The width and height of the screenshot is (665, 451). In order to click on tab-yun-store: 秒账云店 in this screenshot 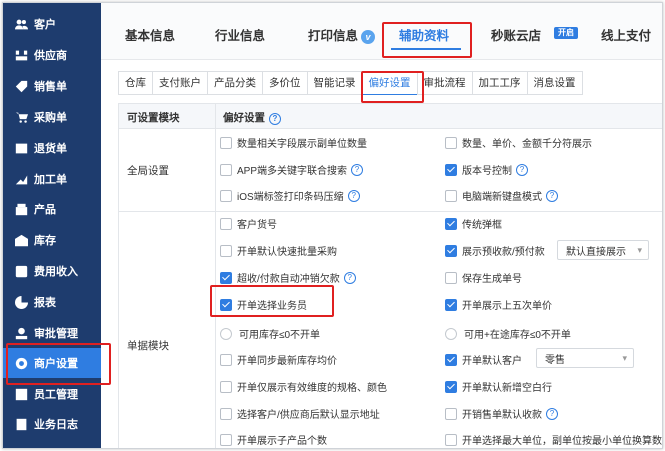, I will do `click(516, 34)`.